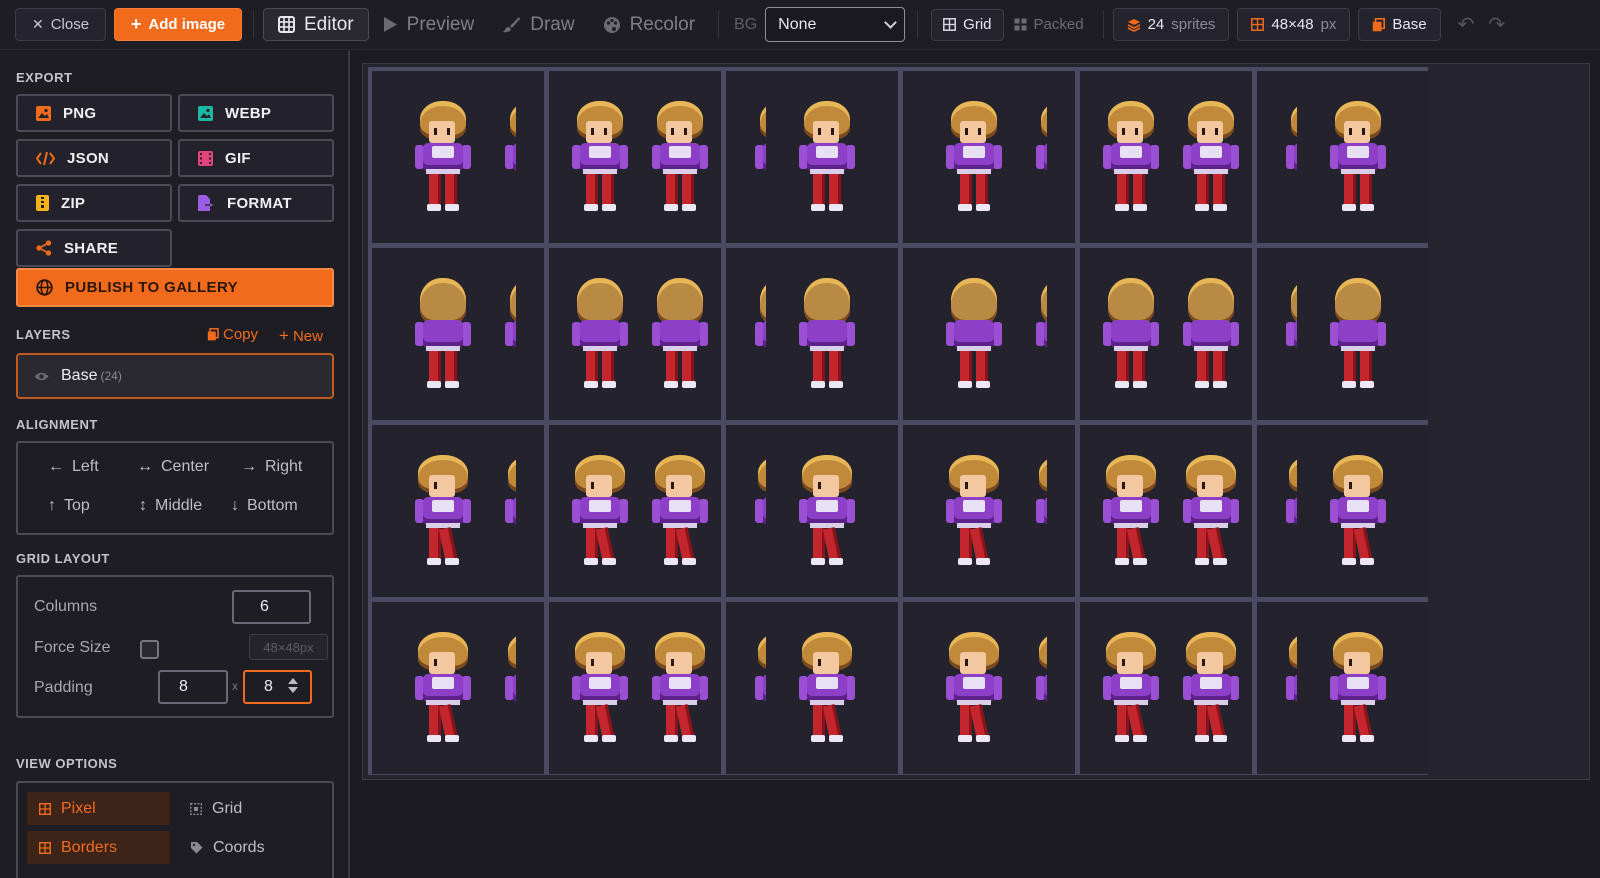 The height and width of the screenshot is (878, 1600). I want to click on copy-layer-button: Copy, so click(232, 334).